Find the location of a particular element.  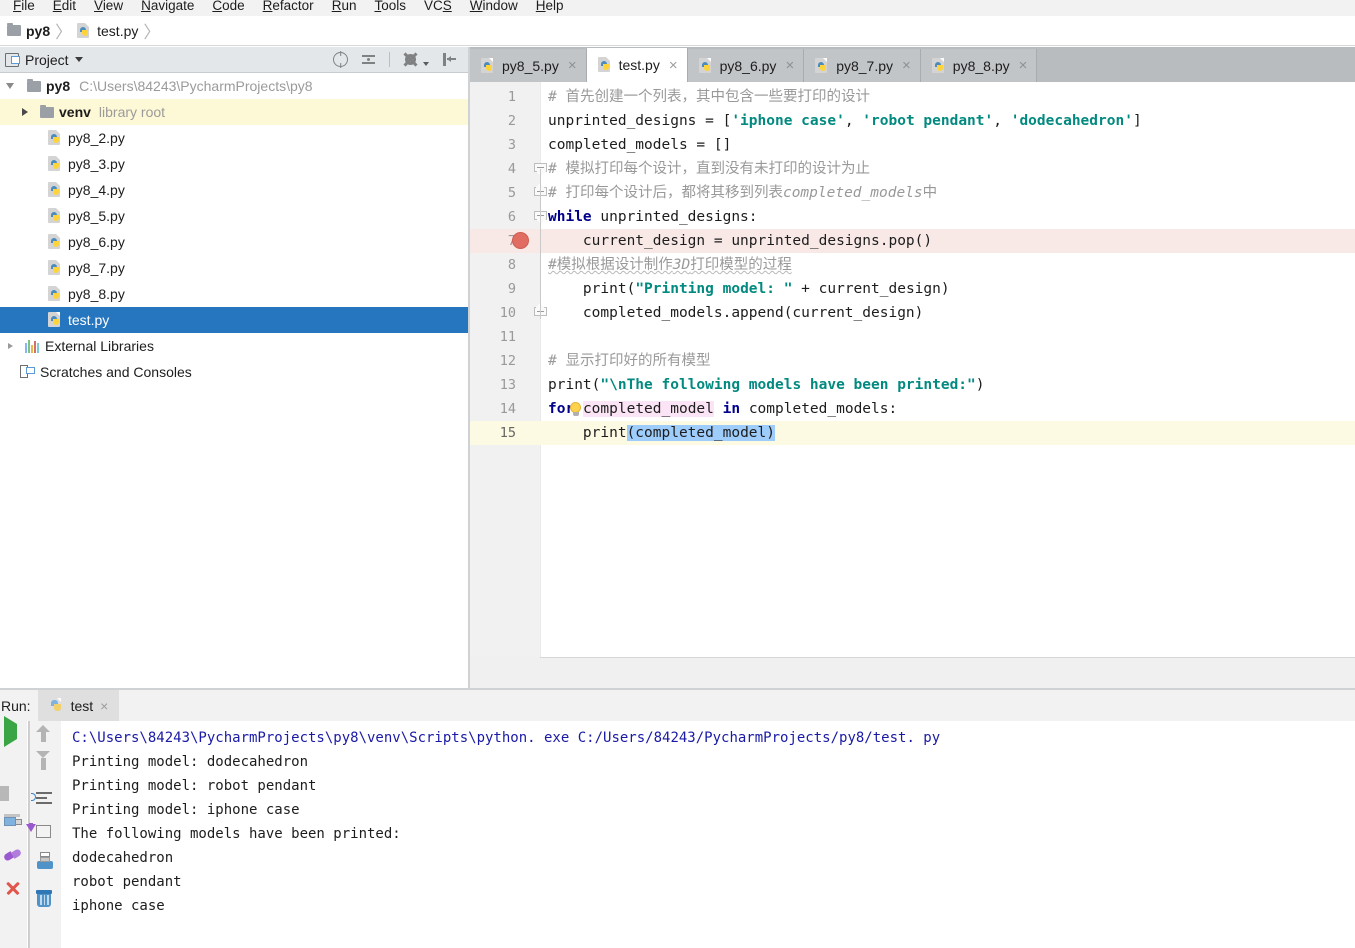

code-line-8: 8 #模拟根据设计制作3D打印模型的过程 is located at coordinates (912, 265).